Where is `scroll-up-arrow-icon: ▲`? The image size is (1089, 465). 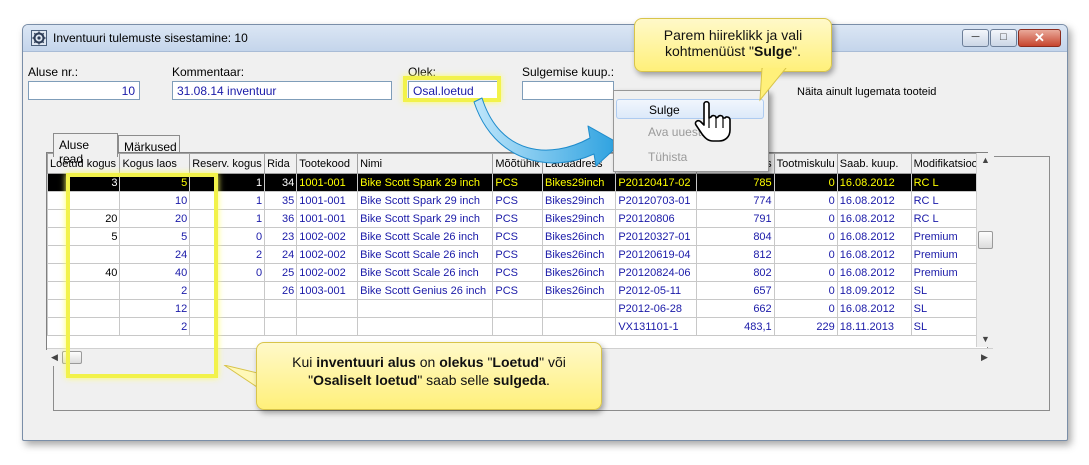 scroll-up-arrow-icon: ▲ is located at coordinates (985, 160).